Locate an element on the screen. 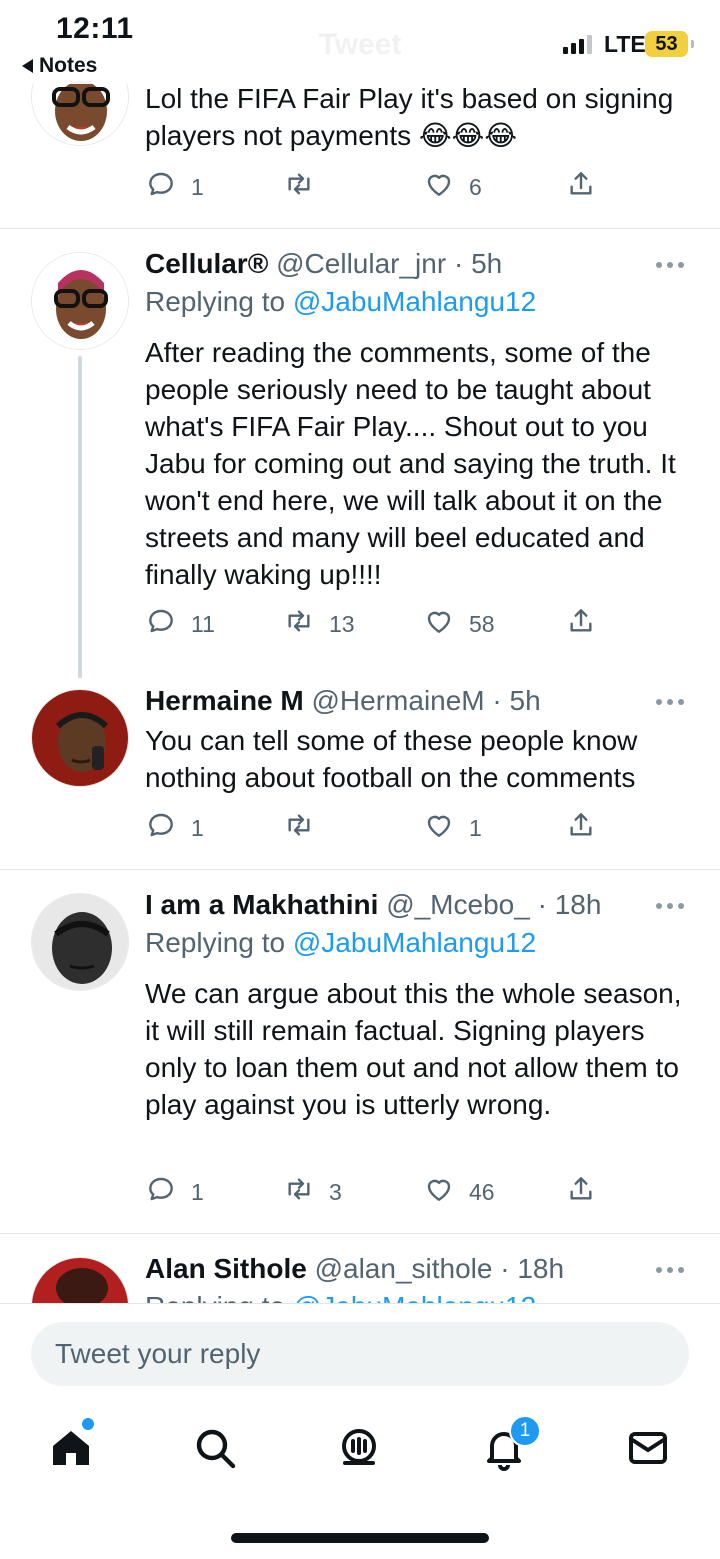 The height and width of the screenshot is (1559, 720). retweet-count: 13 is located at coordinates (342, 623).